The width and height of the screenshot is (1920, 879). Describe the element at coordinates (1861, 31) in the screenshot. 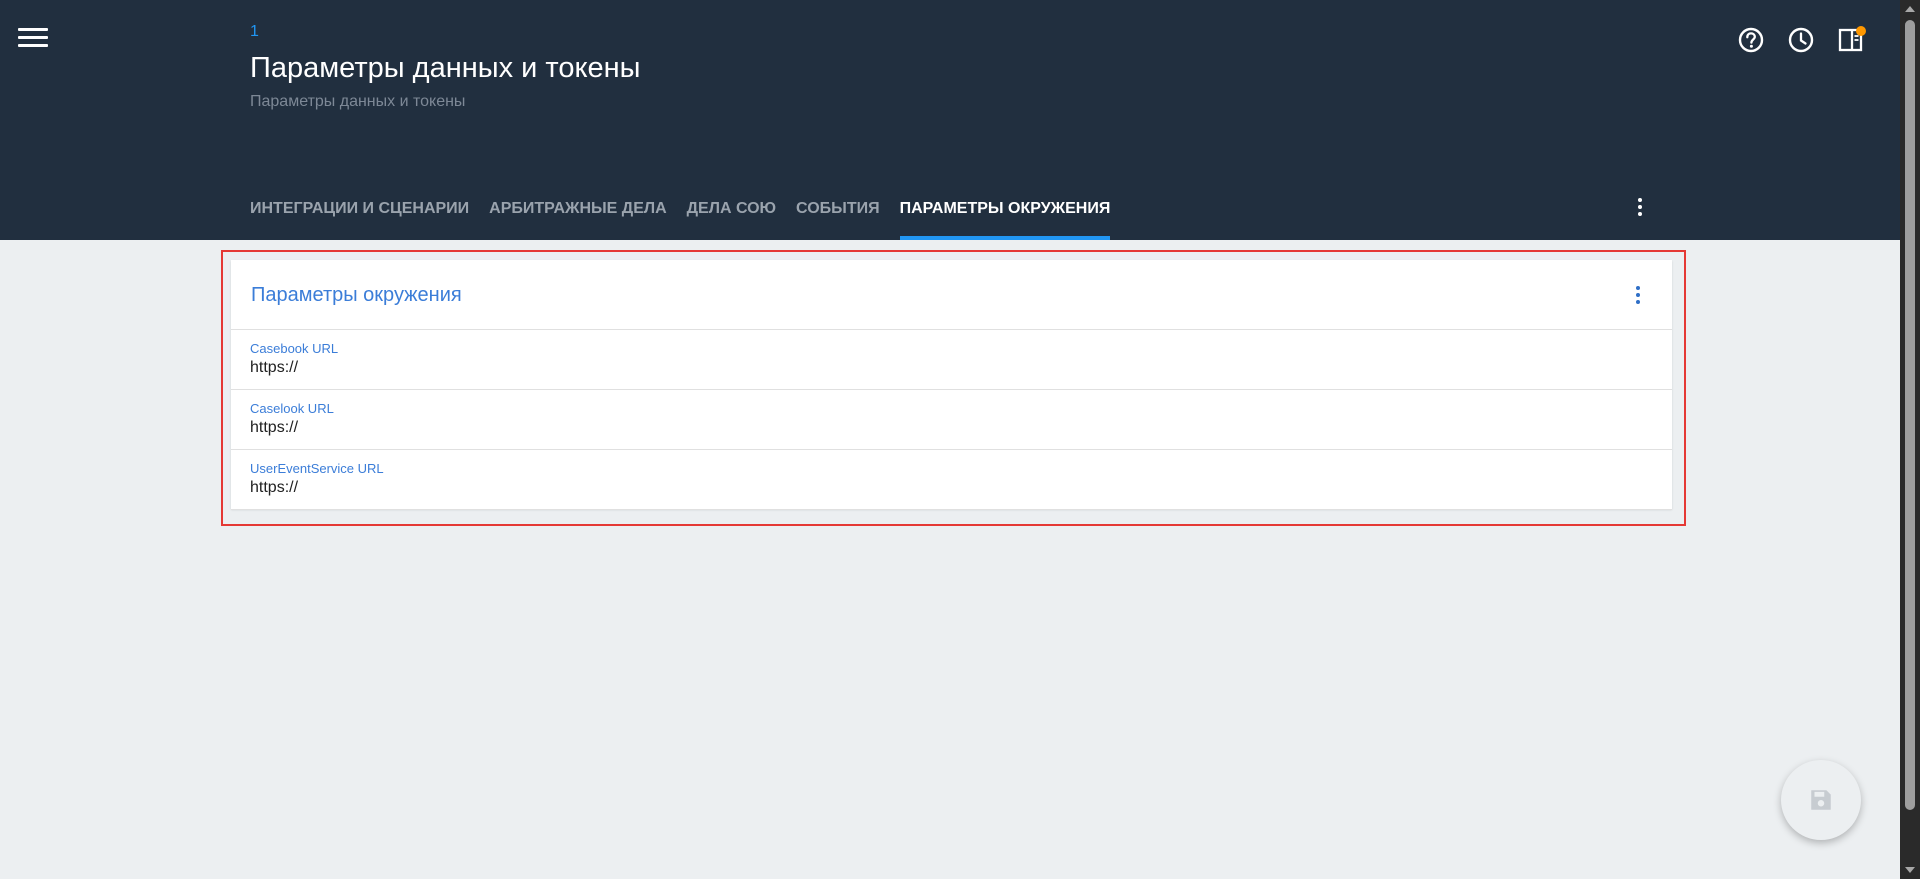

I see `notification-badge` at that location.